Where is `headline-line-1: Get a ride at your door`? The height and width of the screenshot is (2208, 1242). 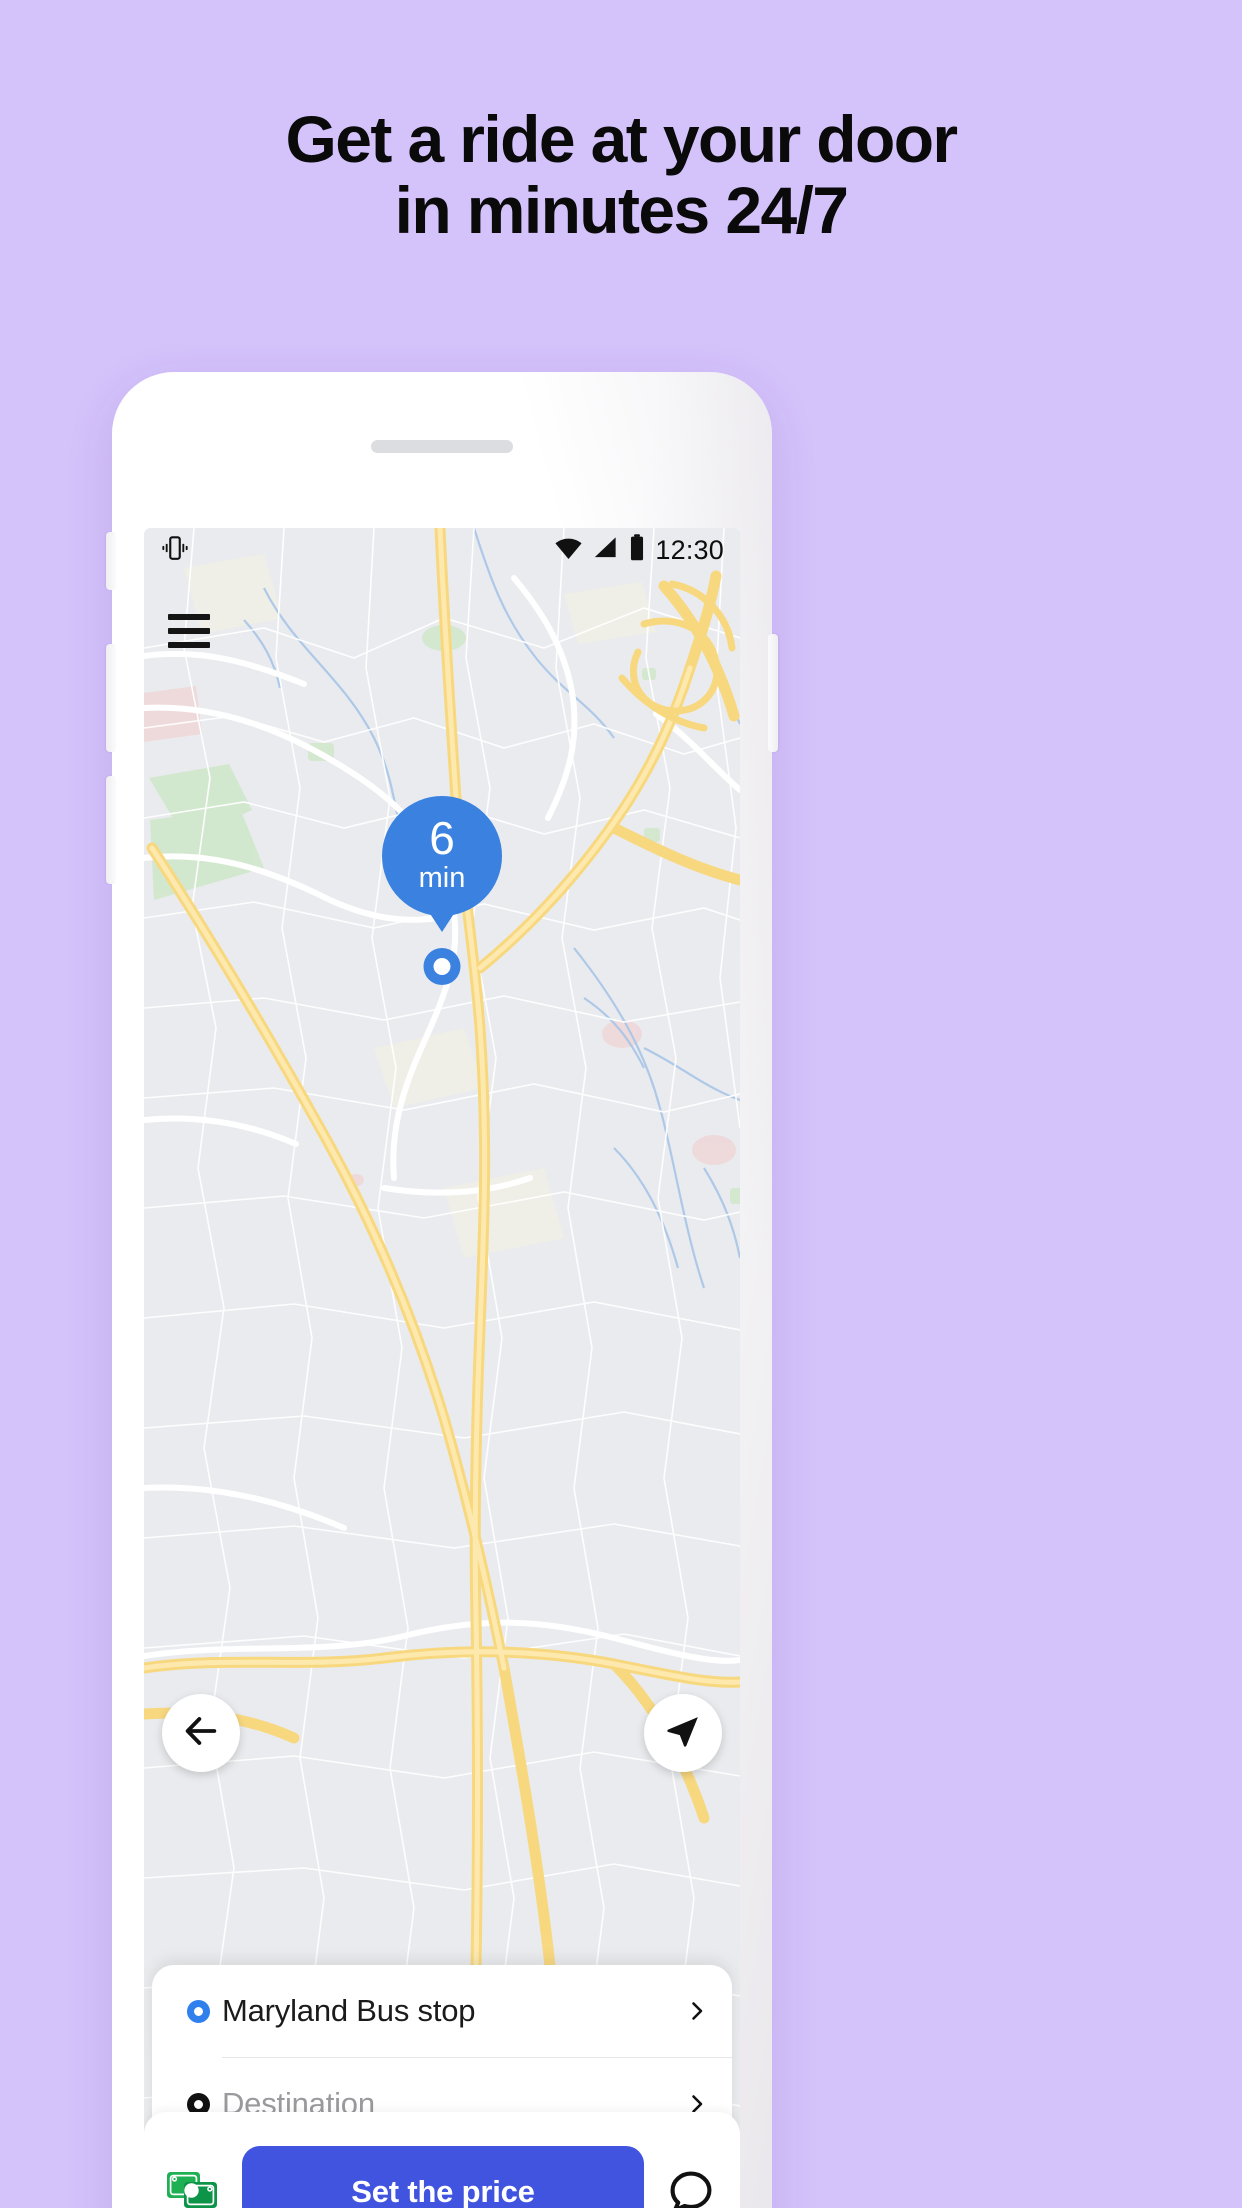
headline-line-1: Get a ride at your door is located at coordinates (622, 139).